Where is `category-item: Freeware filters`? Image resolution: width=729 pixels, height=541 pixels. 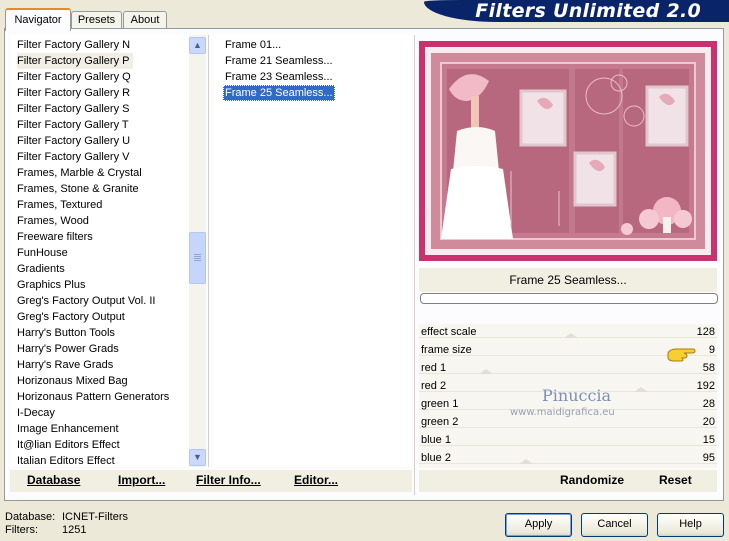 category-item: Freeware filters is located at coordinates (55, 237).